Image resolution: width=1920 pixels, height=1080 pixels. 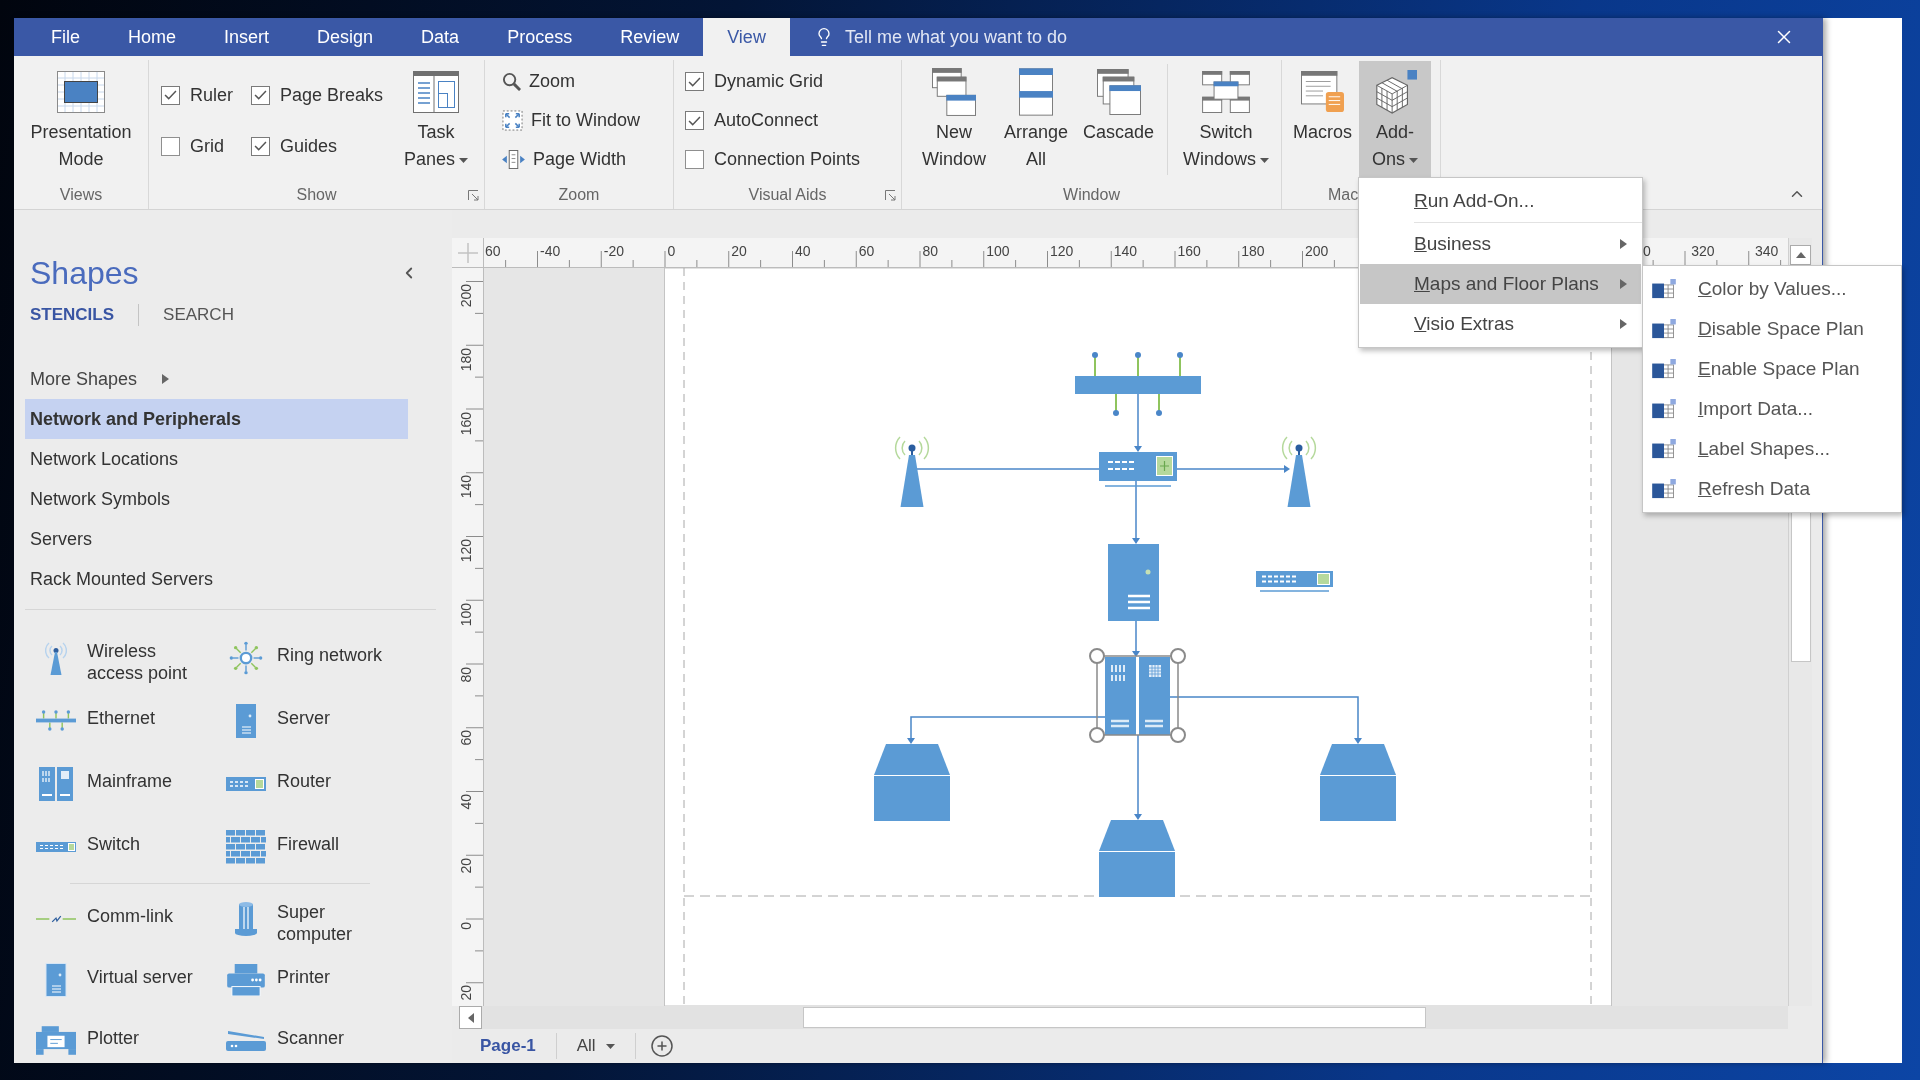 I want to click on menu-item: Enable Space Plan, so click(x=1772, y=369).